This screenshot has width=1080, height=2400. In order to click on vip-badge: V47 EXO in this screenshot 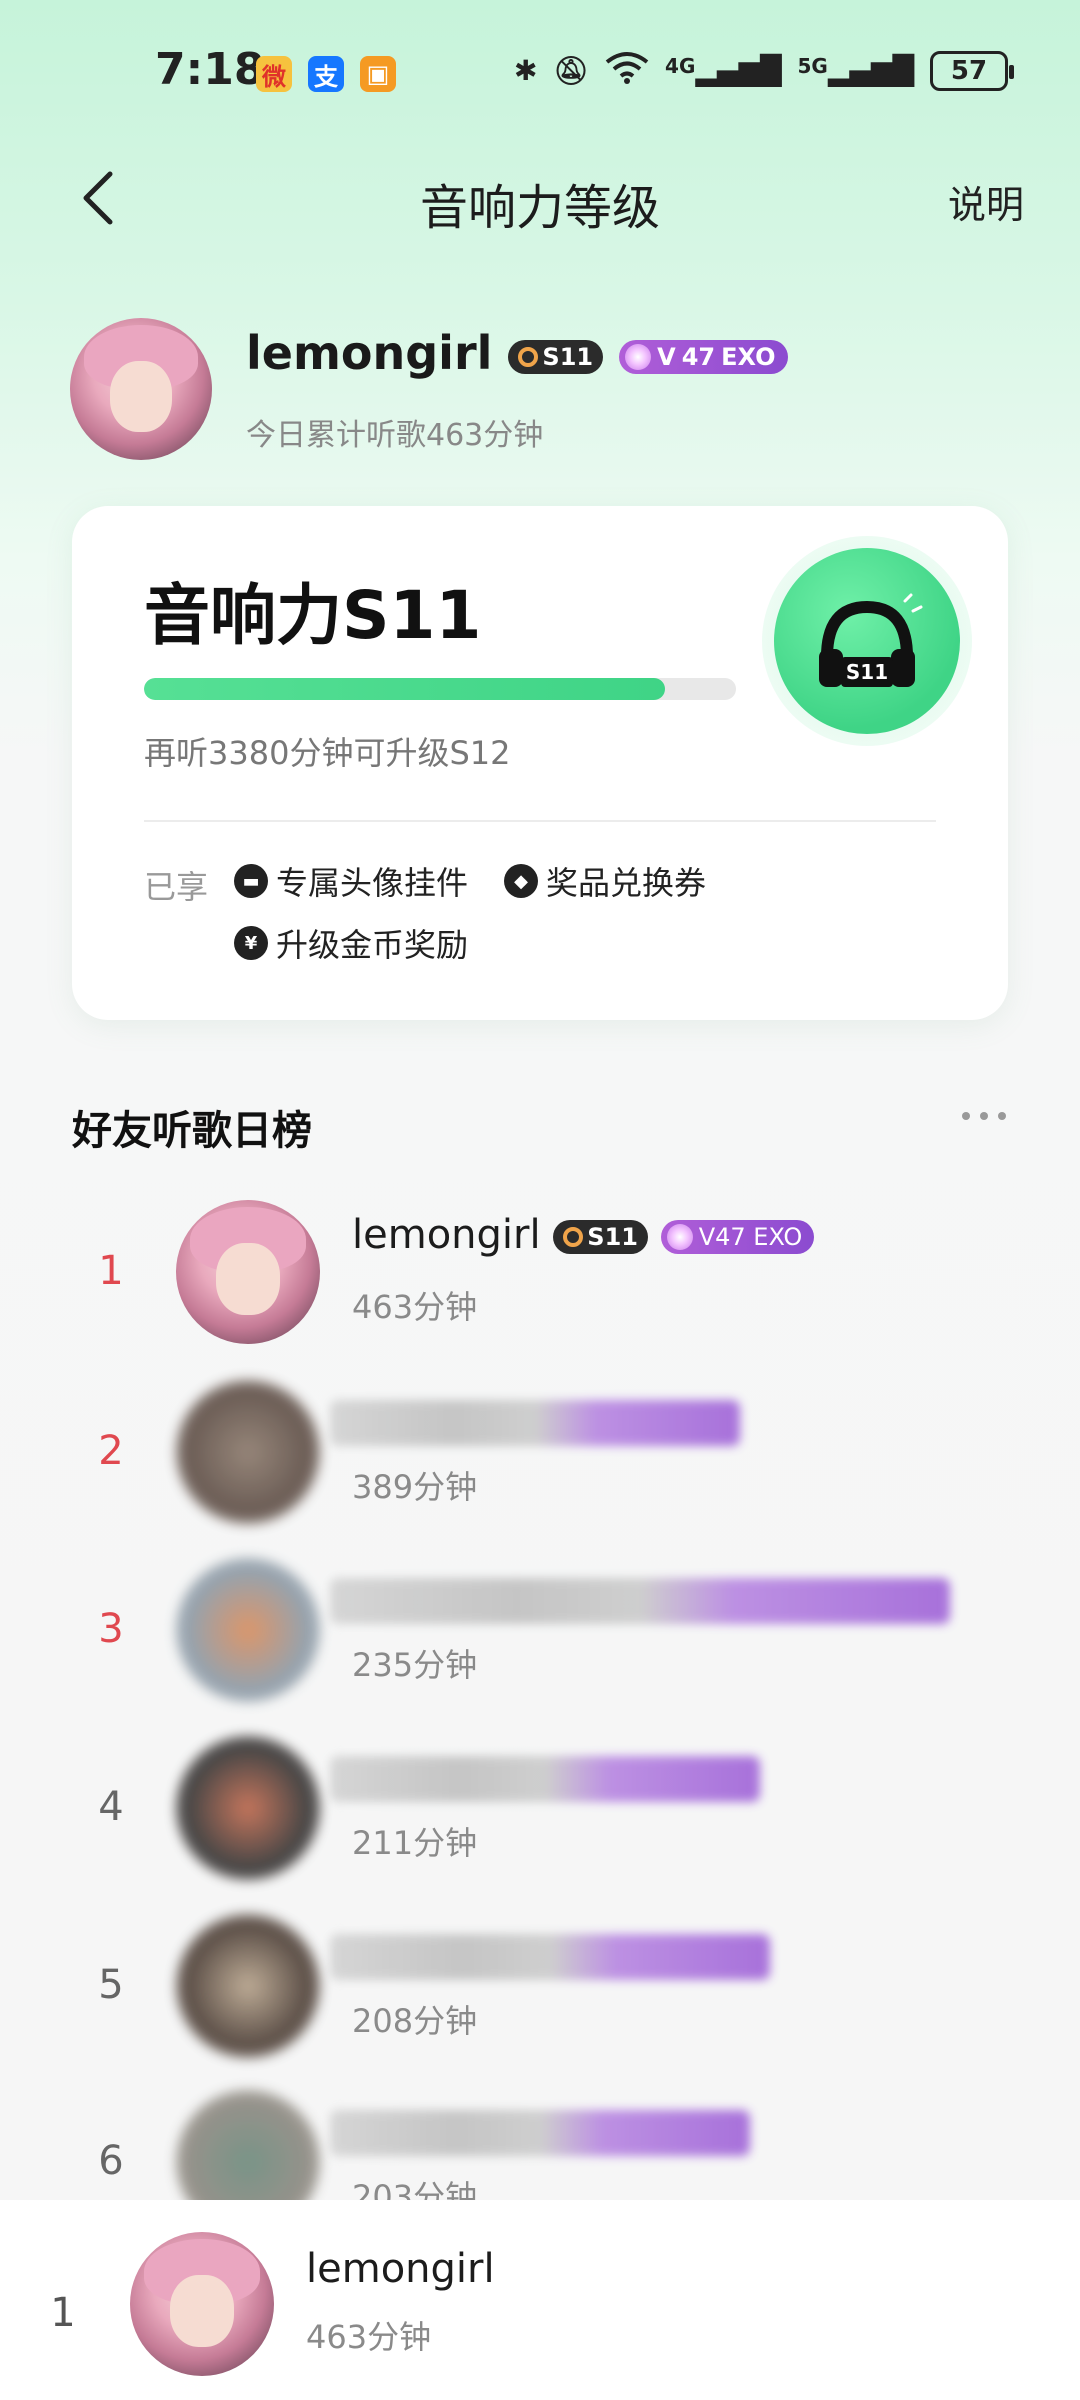, I will do `click(737, 1237)`.